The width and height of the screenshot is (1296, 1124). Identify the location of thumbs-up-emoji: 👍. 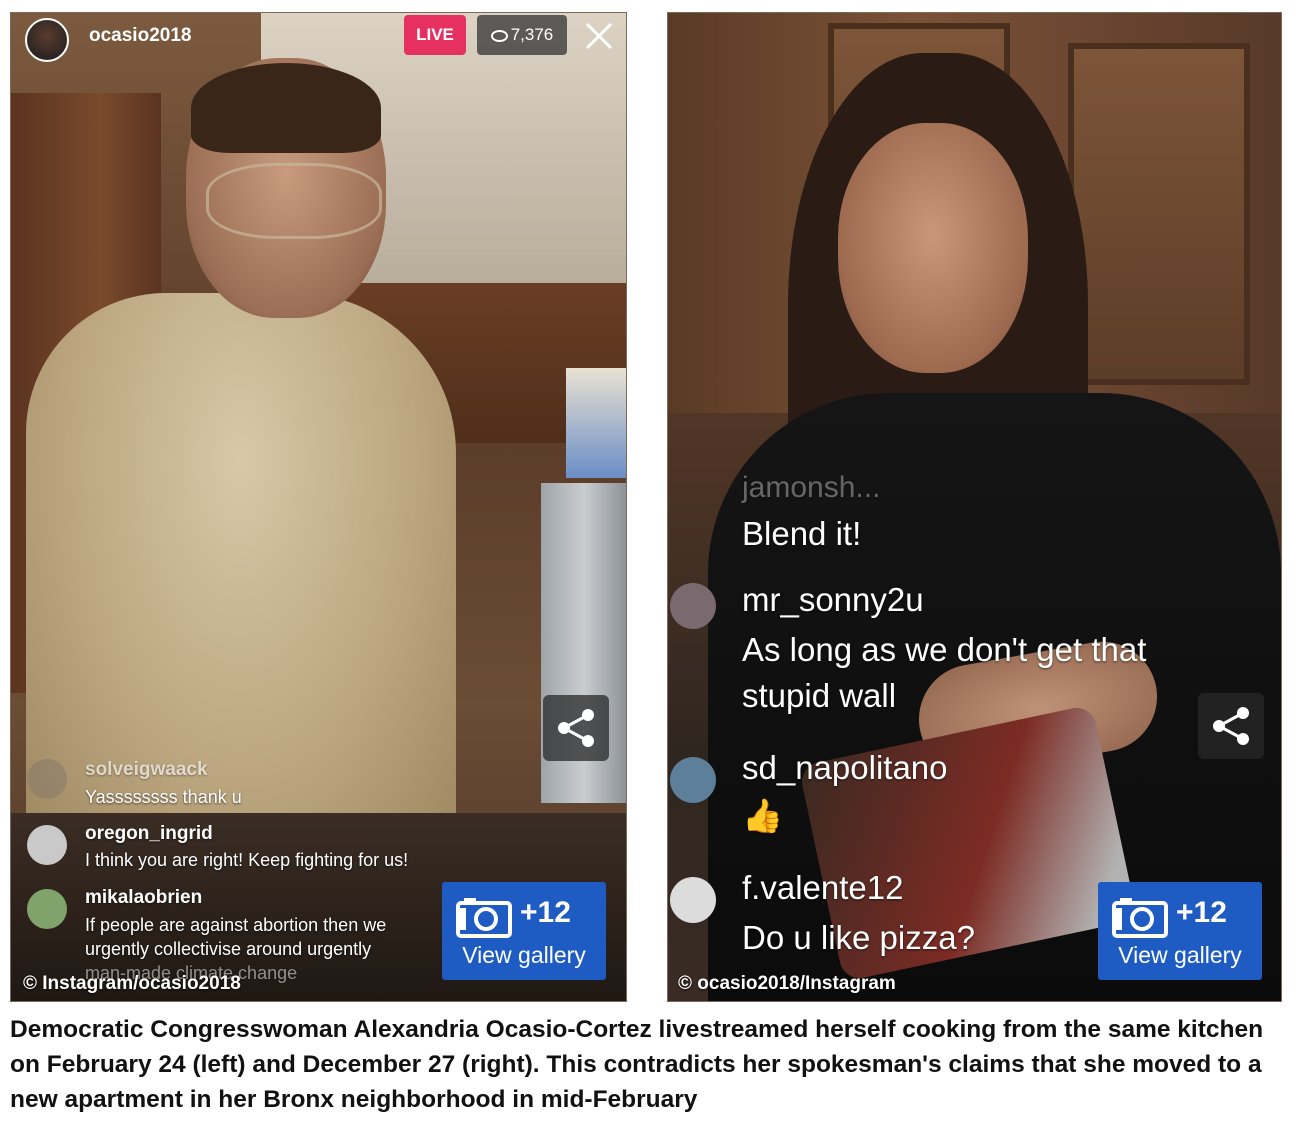
(763, 815).